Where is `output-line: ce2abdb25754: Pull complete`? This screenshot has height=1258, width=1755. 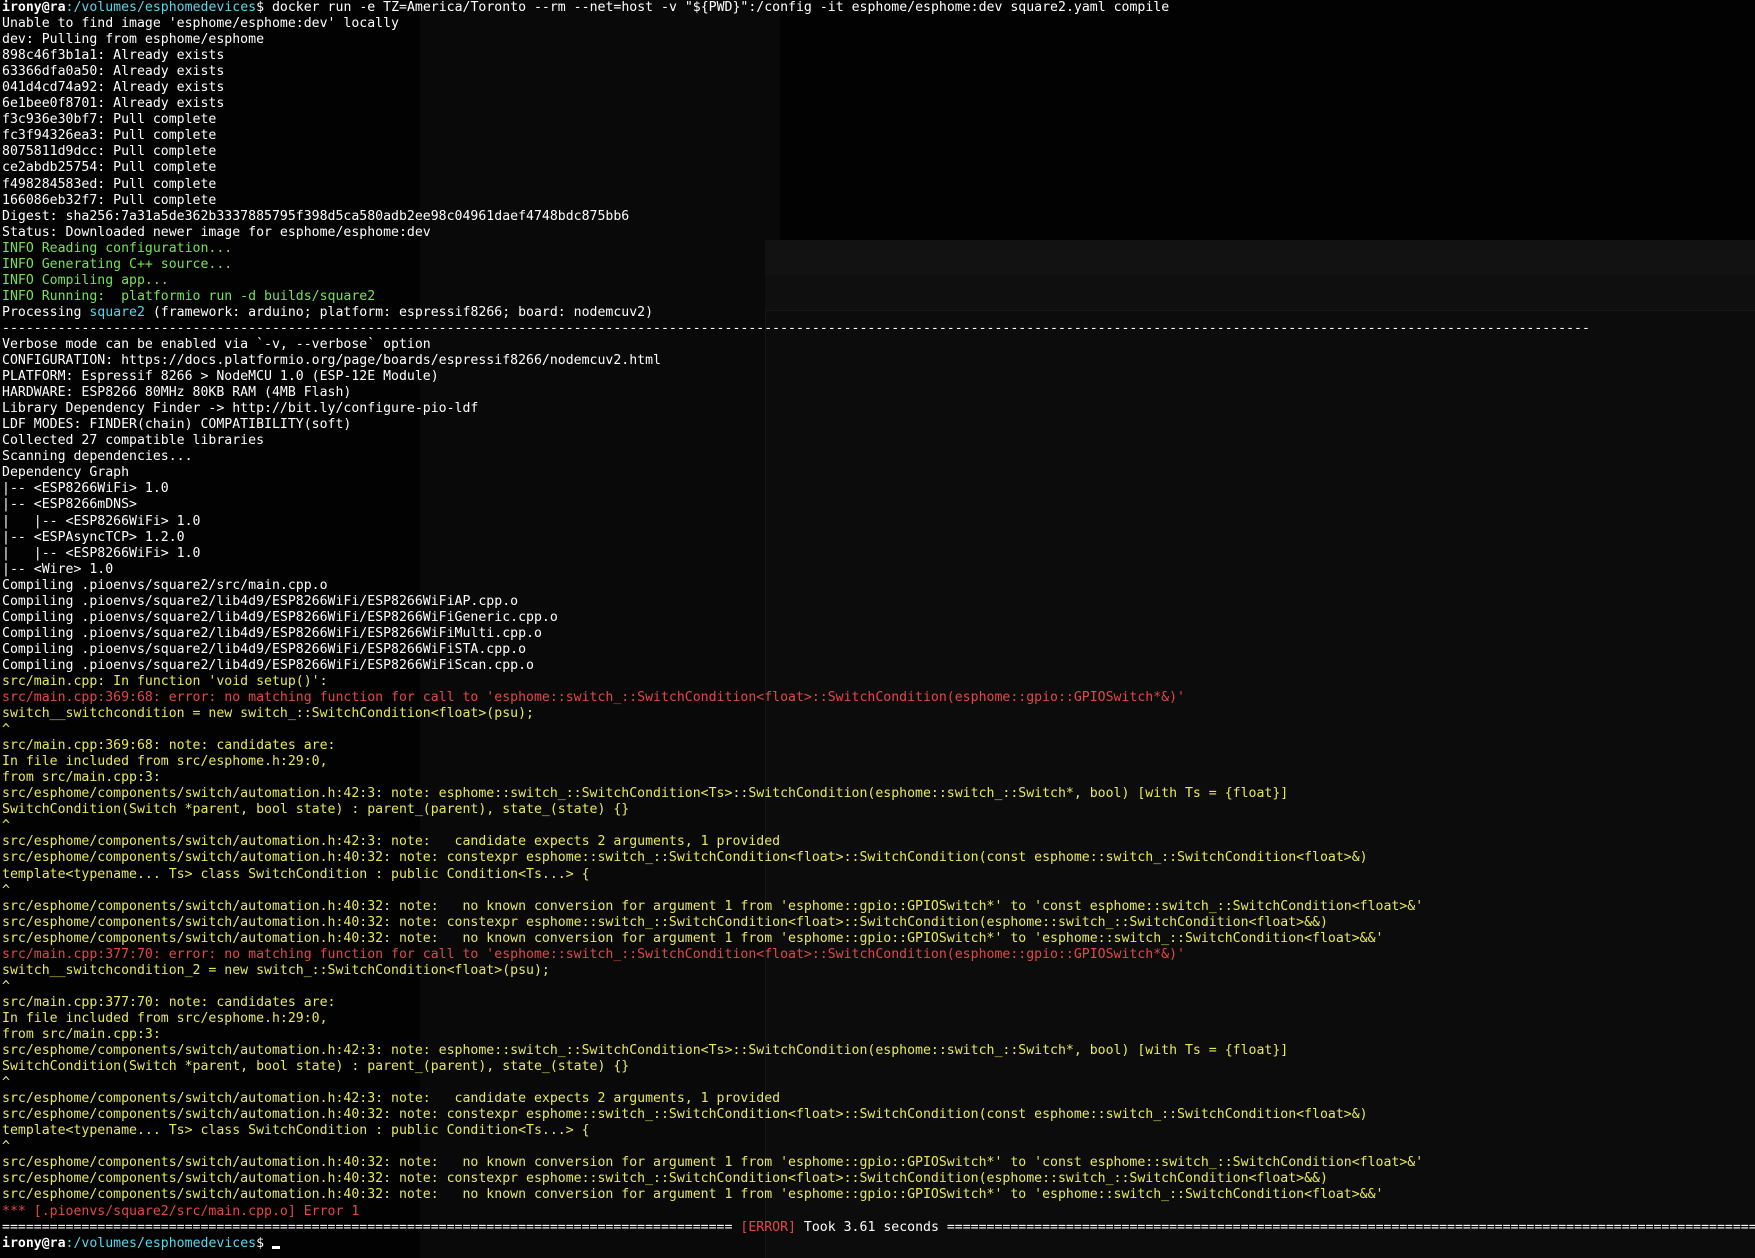 output-line: ce2abdb25754: Pull complete is located at coordinates (109, 168).